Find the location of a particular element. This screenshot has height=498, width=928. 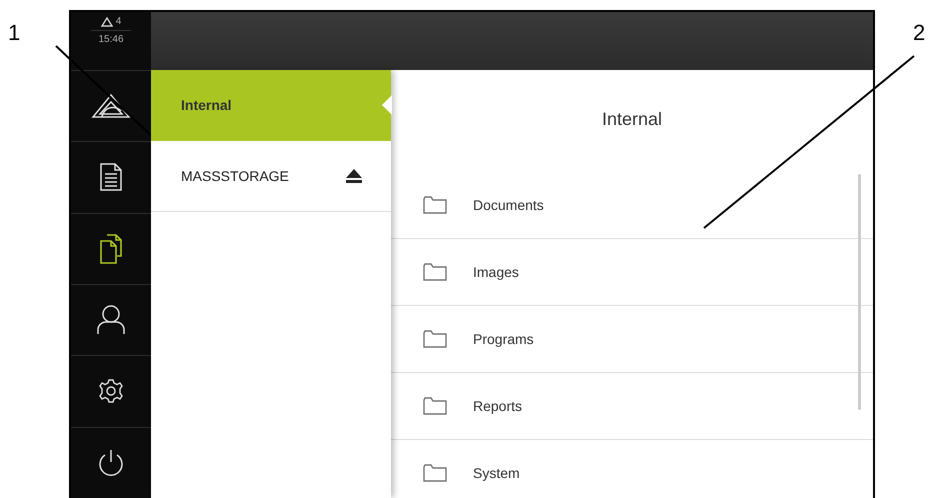

settings-icon is located at coordinates (111, 391).